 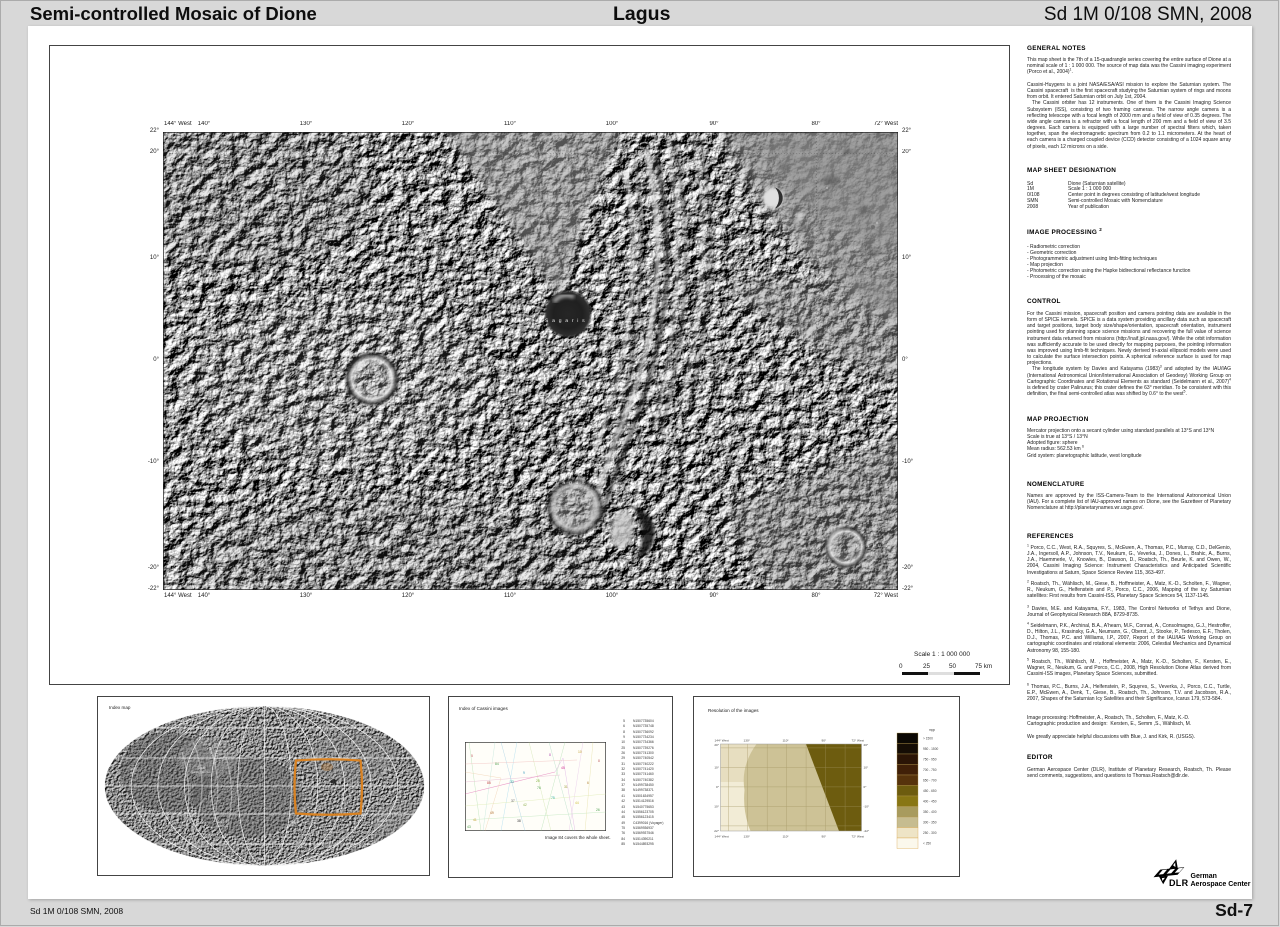 I want to click on svg-text: Carthage, so click(x=222, y=826).